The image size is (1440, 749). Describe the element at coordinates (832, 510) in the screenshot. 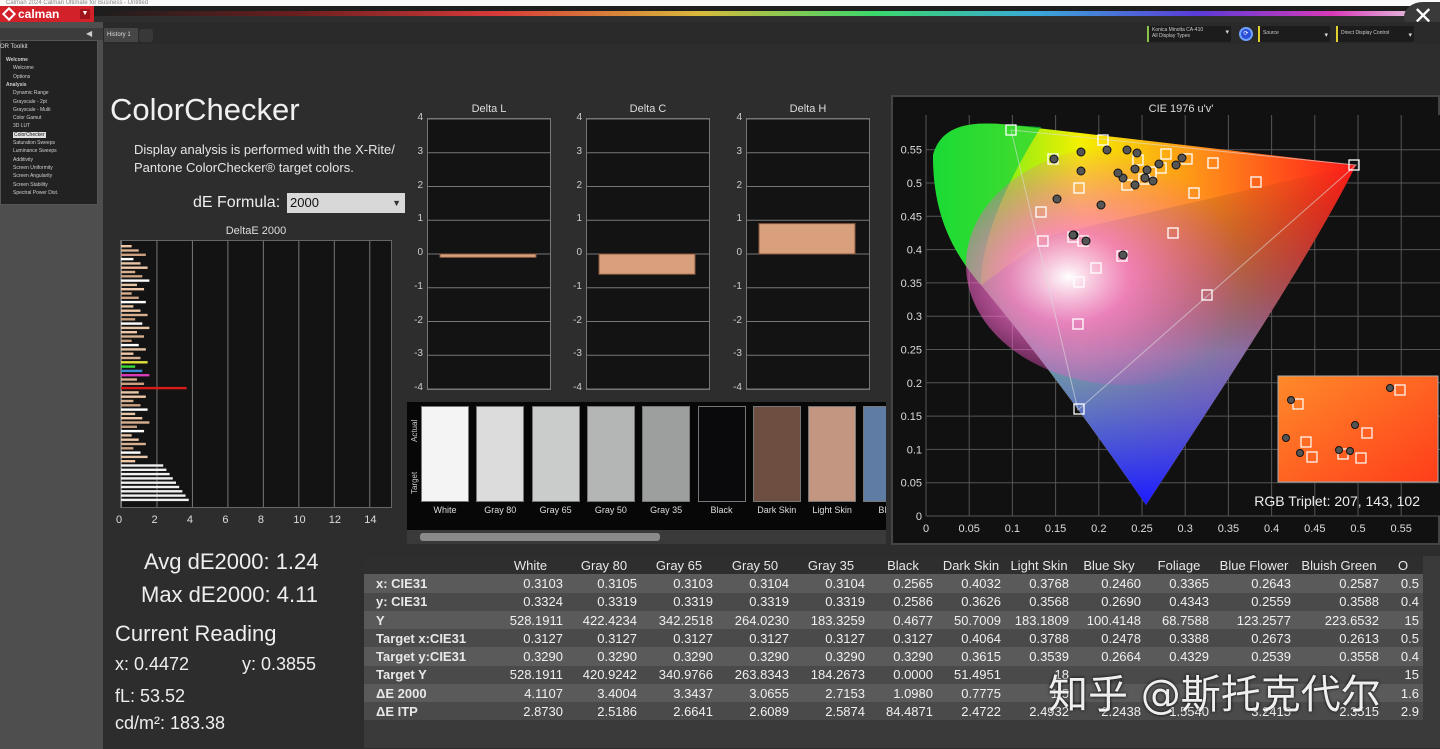

I see `swatch-label: Light Skin` at that location.